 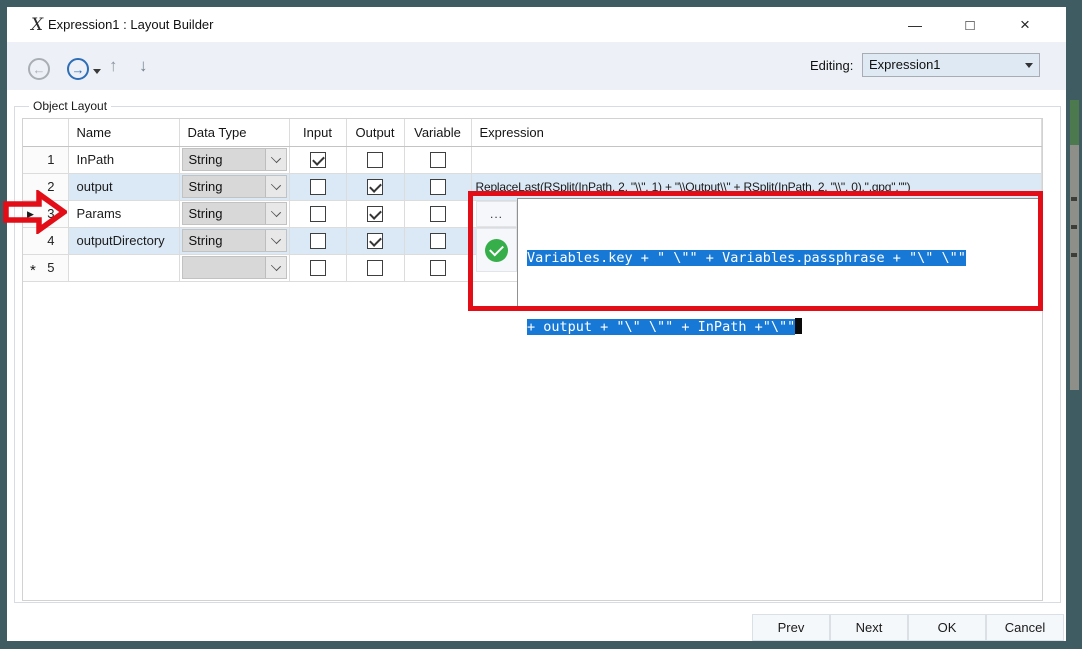 What do you see at coordinates (832, 65) in the screenshot?
I see `editing-label: Editing:` at bounding box center [832, 65].